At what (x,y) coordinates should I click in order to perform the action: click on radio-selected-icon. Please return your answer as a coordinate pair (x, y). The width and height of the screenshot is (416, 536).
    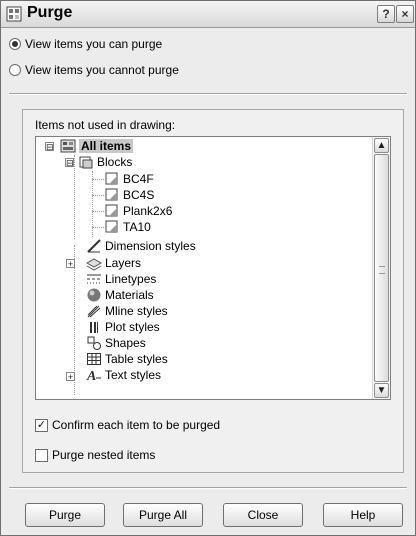
    Looking at the image, I should click on (15, 44).